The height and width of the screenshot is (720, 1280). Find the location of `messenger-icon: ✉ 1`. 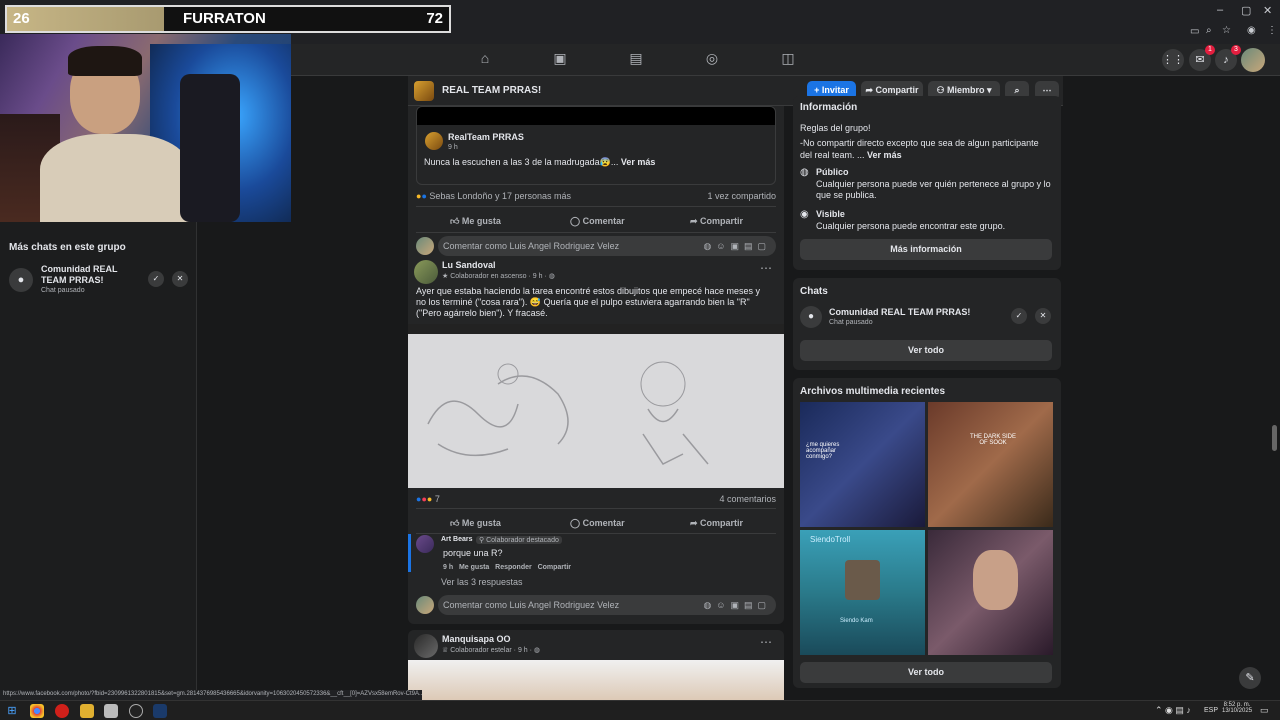

messenger-icon: ✉ 1 is located at coordinates (1202, 58).